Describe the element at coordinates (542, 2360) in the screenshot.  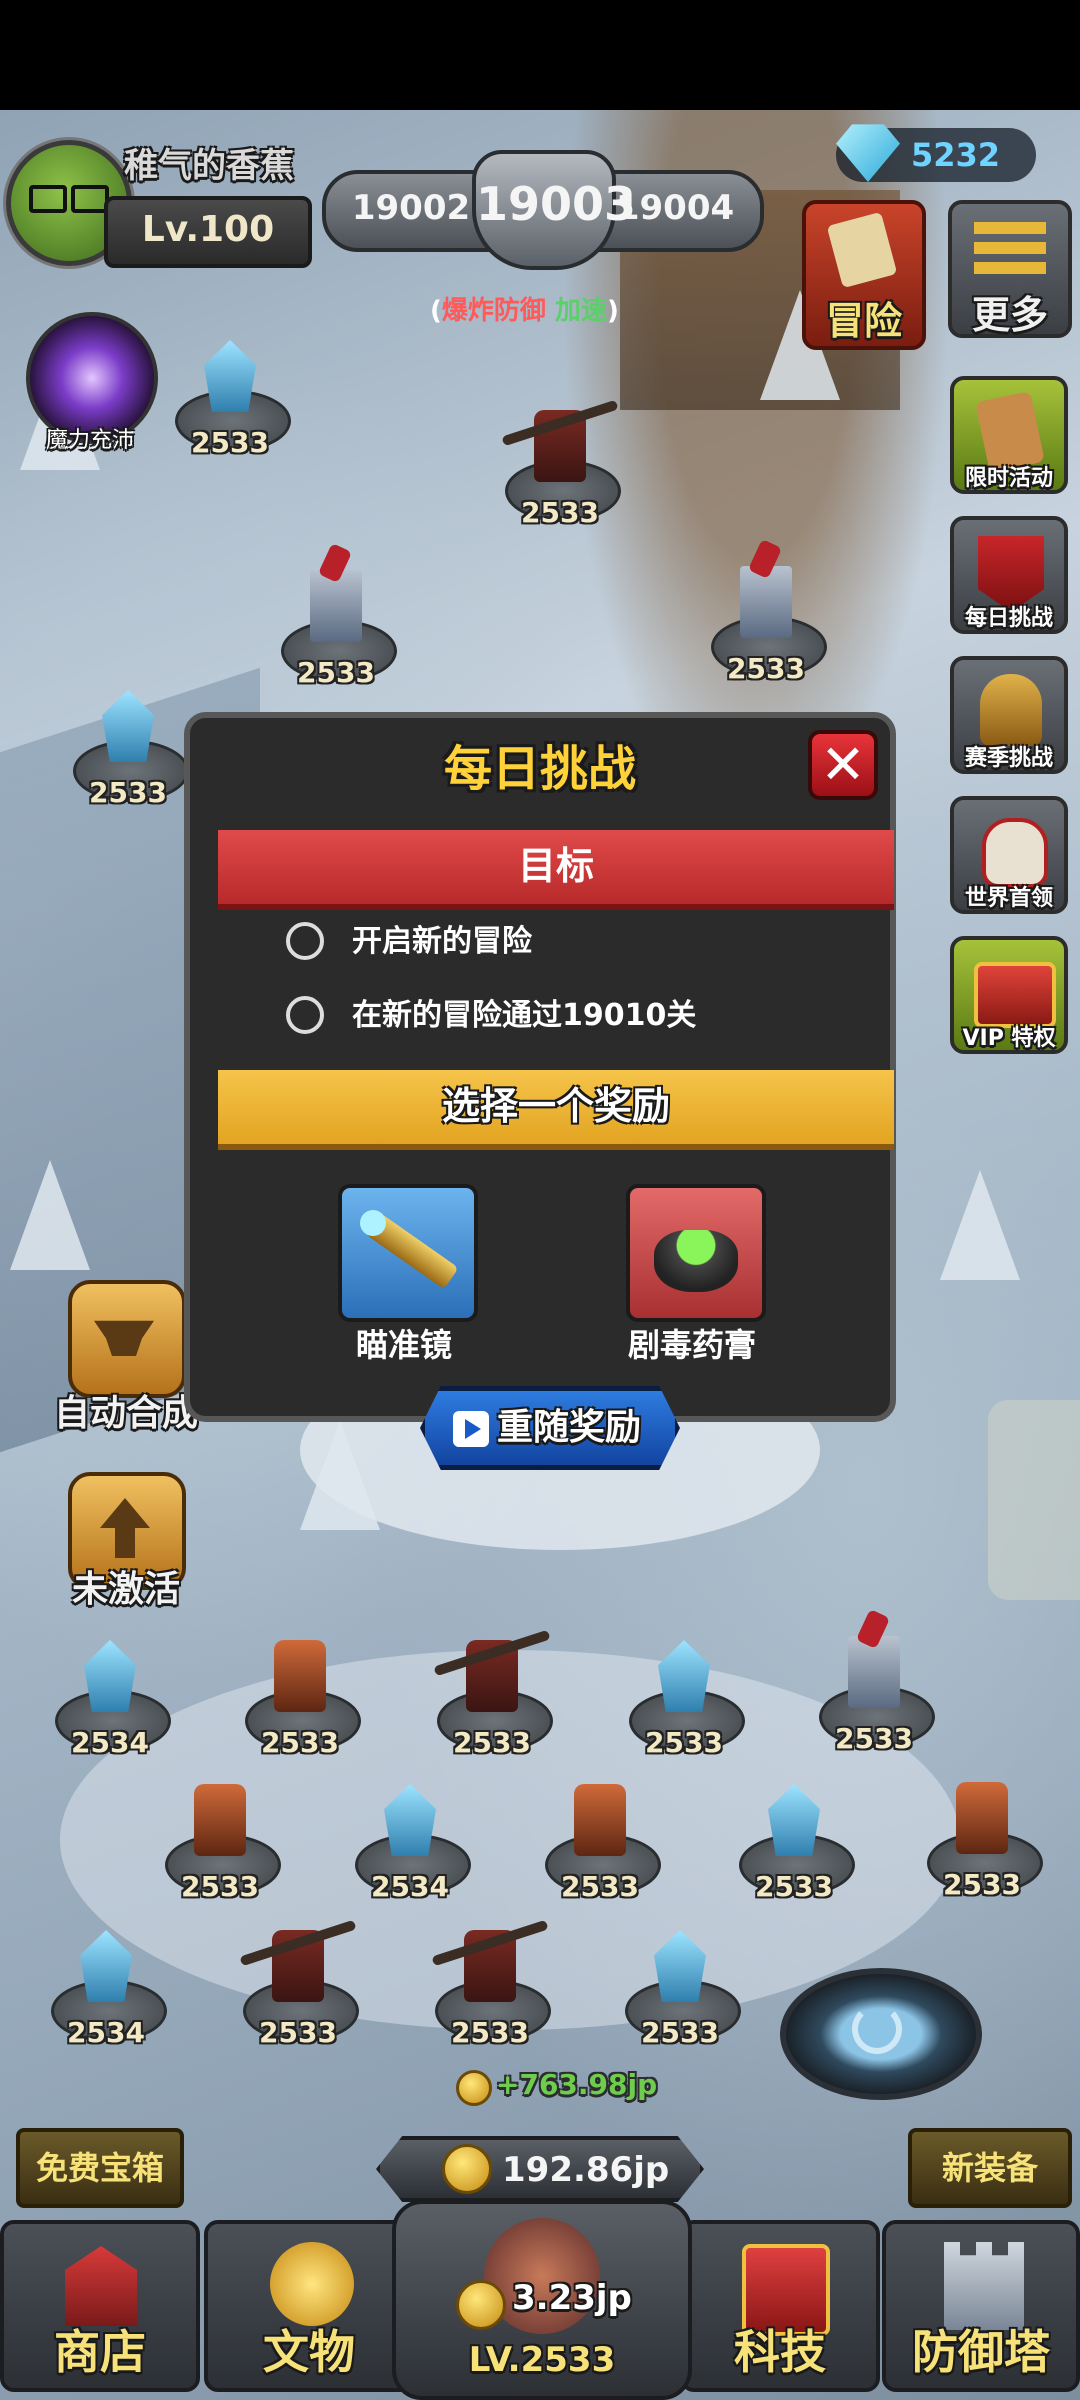
I see `buy-level: LV.2533` at that location.